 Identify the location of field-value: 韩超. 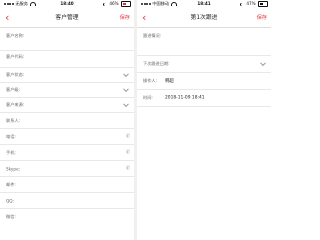
(169, 81).